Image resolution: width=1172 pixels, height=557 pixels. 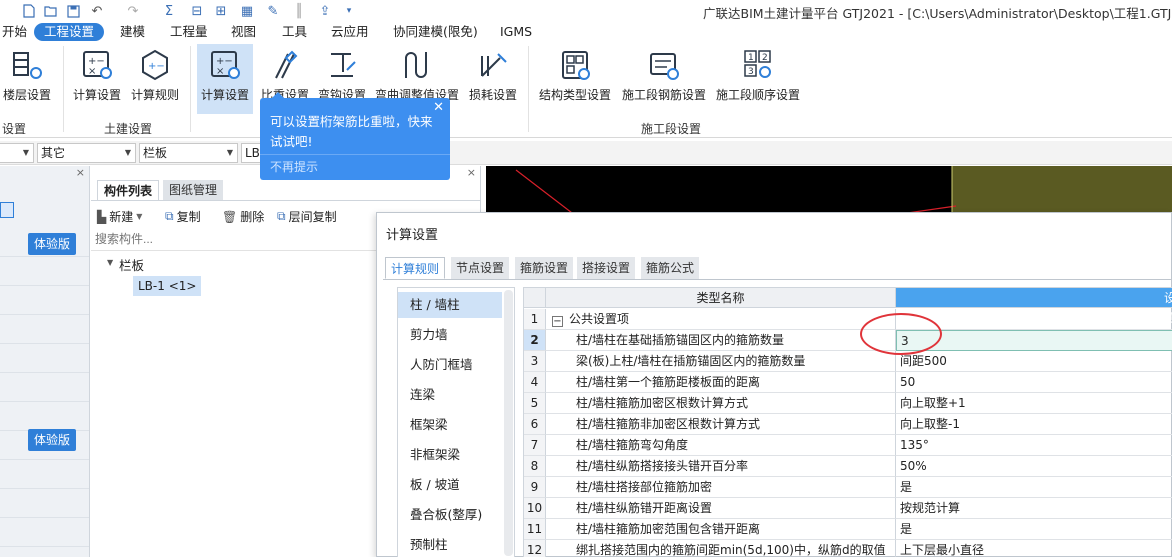 I want to click on row-value: 50, so click(x=1034, y=382).